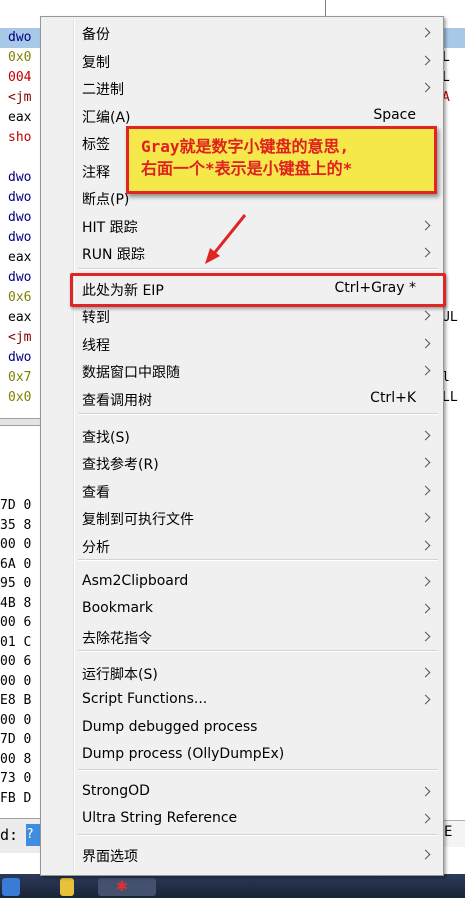 Image resolution: width=465 pixels, height=898 pixels. What do you see at coordinates (11, 887) in the screenshot?
I see `taskbar-app-icon` at bounding box center [11, 887].